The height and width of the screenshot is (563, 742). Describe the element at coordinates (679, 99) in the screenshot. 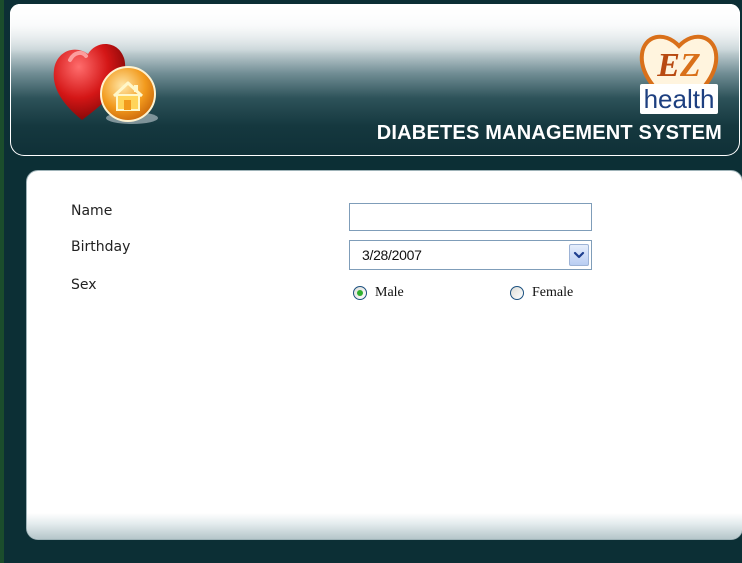

I see `svg-text: health` at that location.